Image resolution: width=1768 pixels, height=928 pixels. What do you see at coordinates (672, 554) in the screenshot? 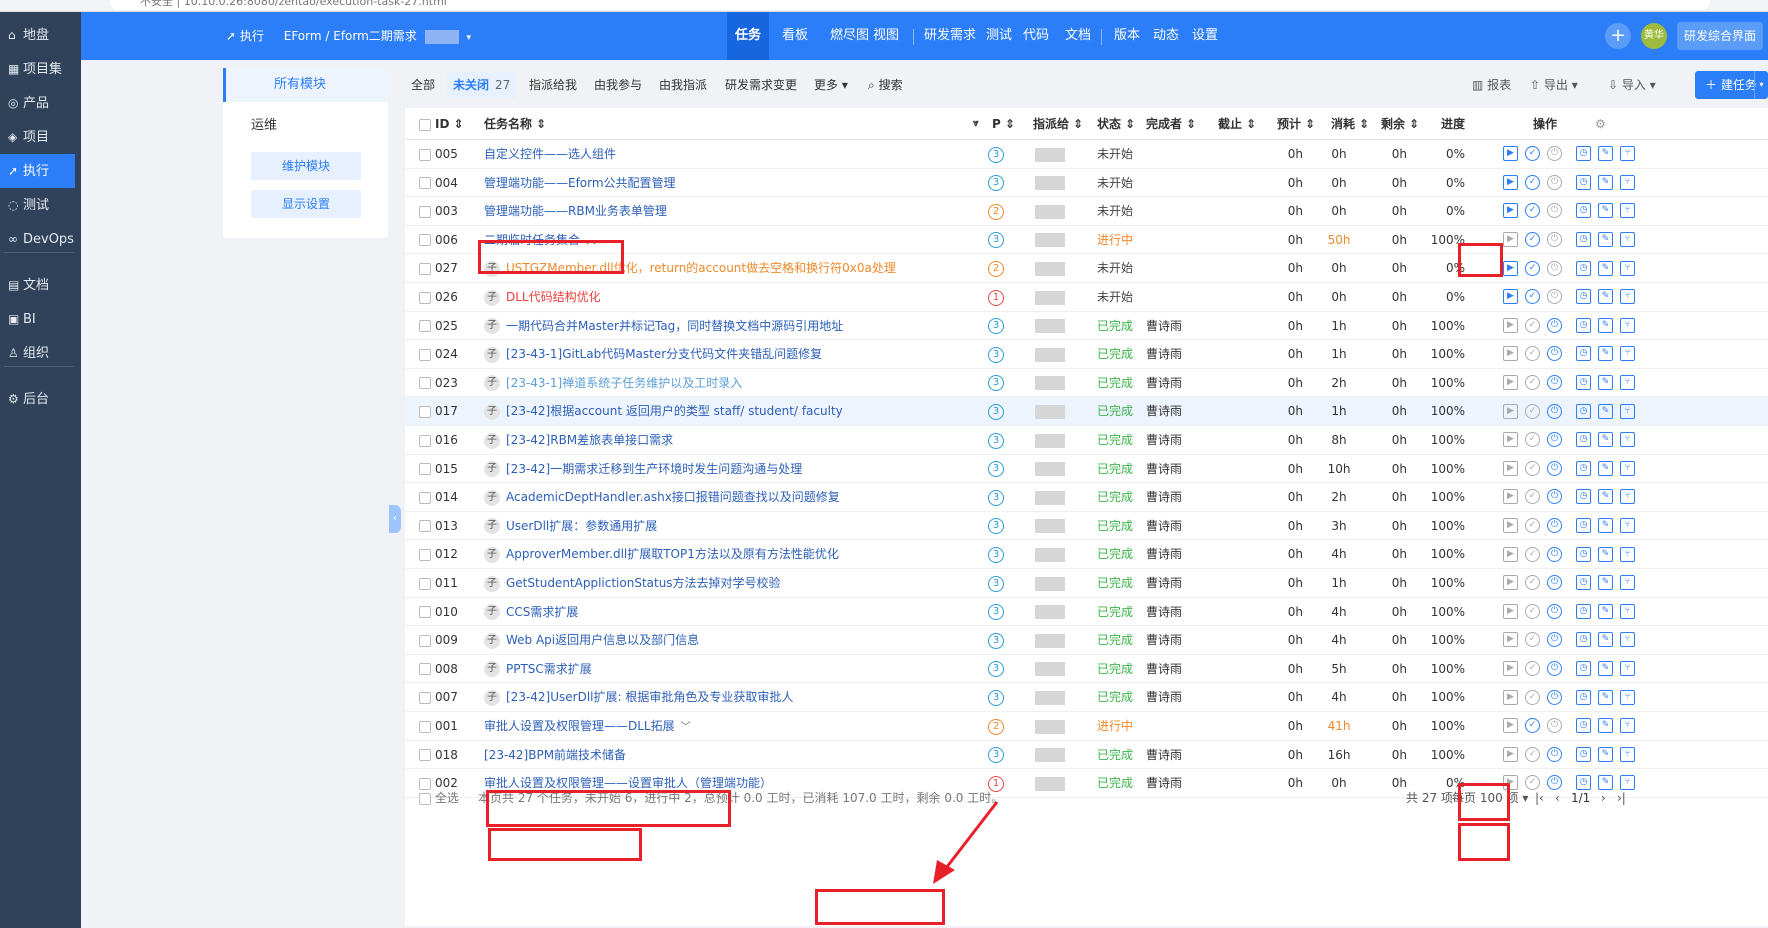
I see `task-name-link: ApproverMember.dll扩展取TOP1方法以及原有方法性能优化` at bounding box center [672, 554].